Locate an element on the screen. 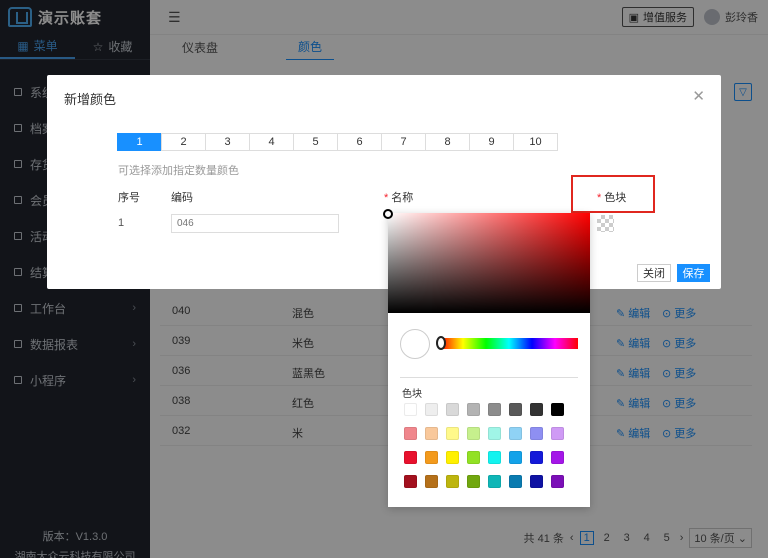 The image size is (768, 558). quantity-option: 2 is located at coordinates (183, 142).